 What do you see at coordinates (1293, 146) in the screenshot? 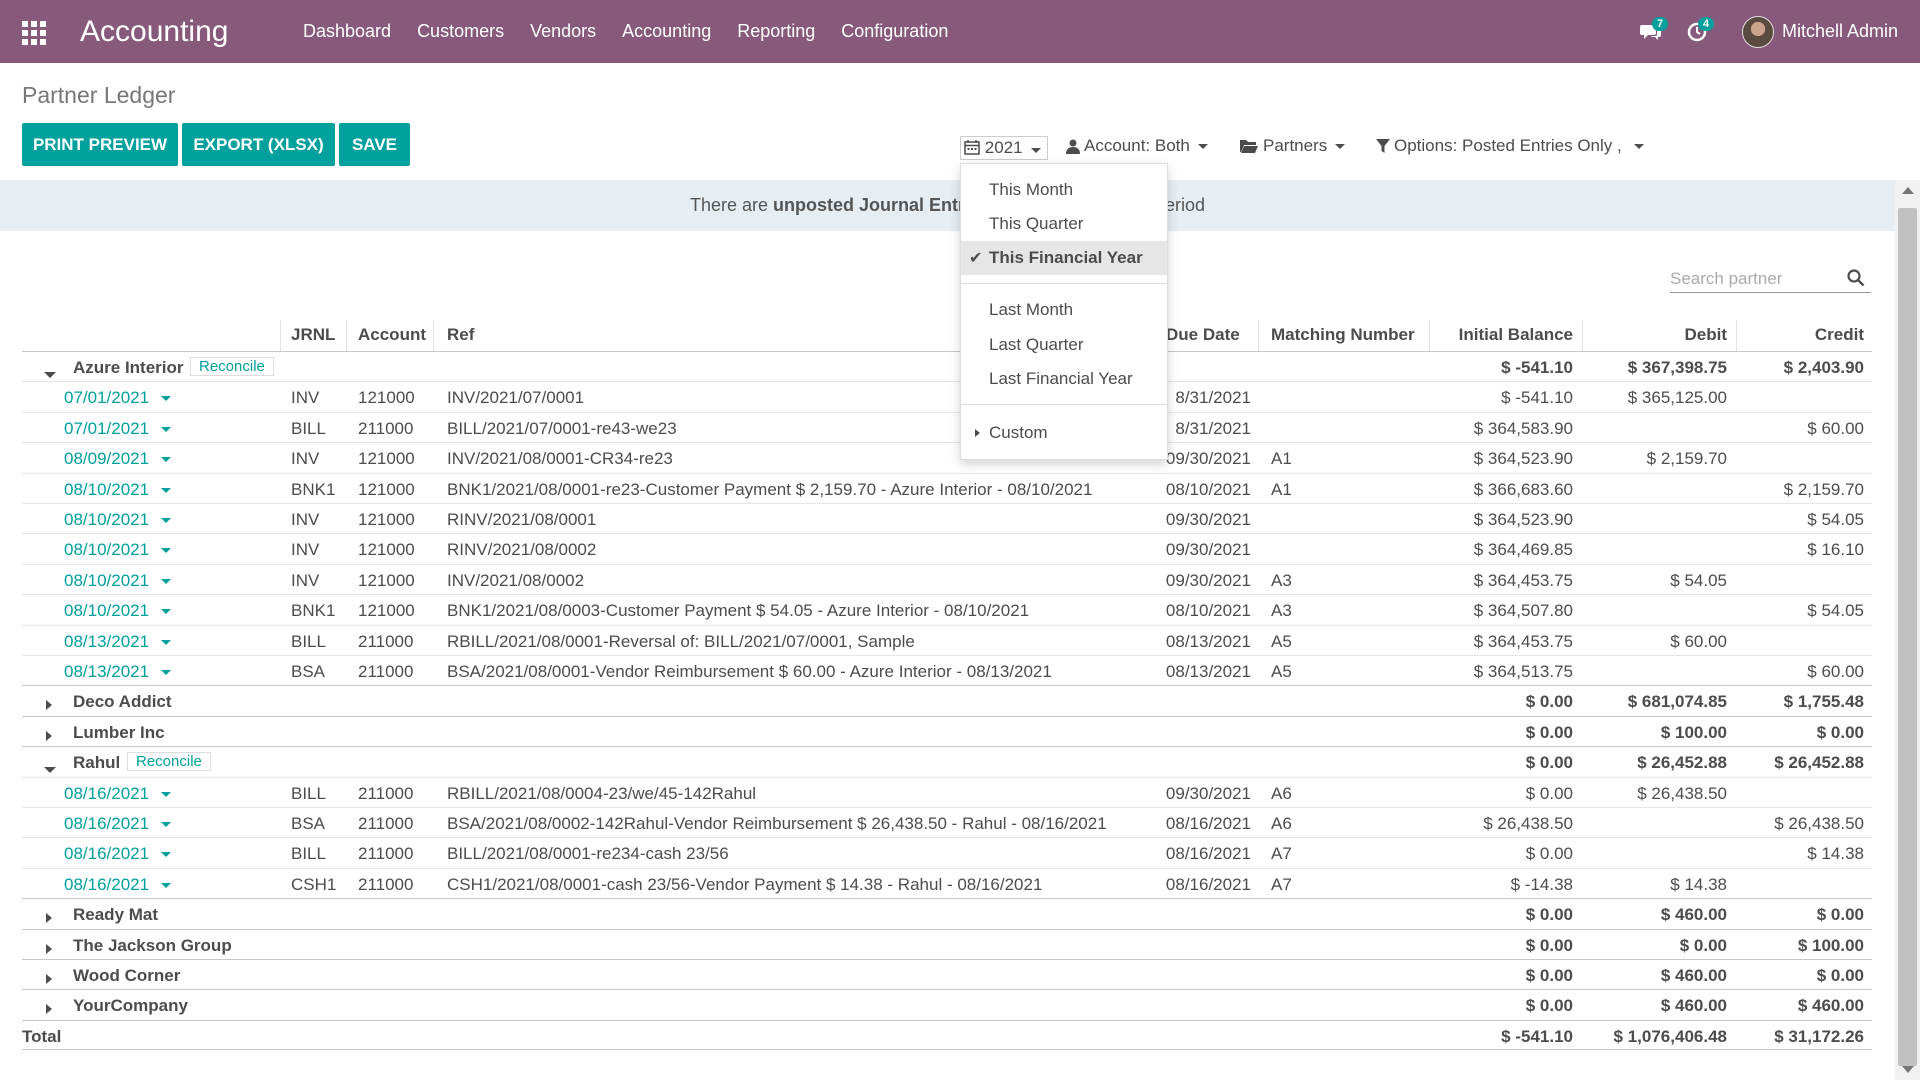
I see `partners-filter-toggle: Partners` at bounding box center [1293, 146].